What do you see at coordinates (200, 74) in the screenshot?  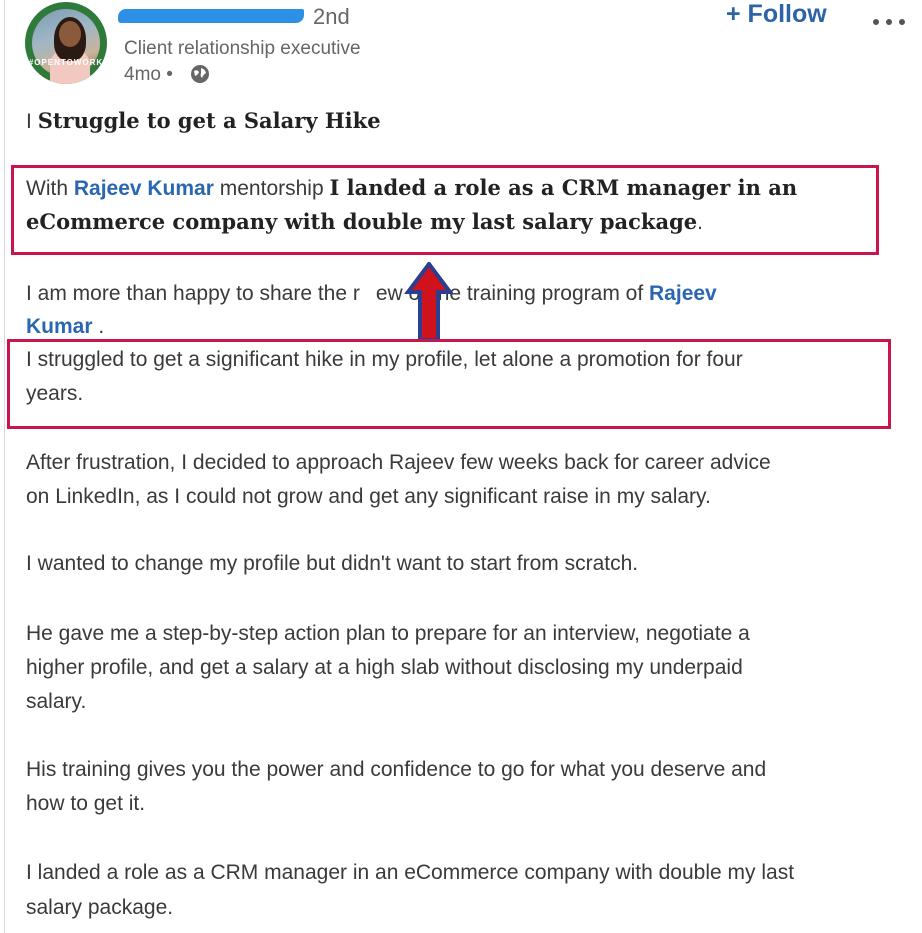 I see `globe-icon` at bounding box center [200, 74].